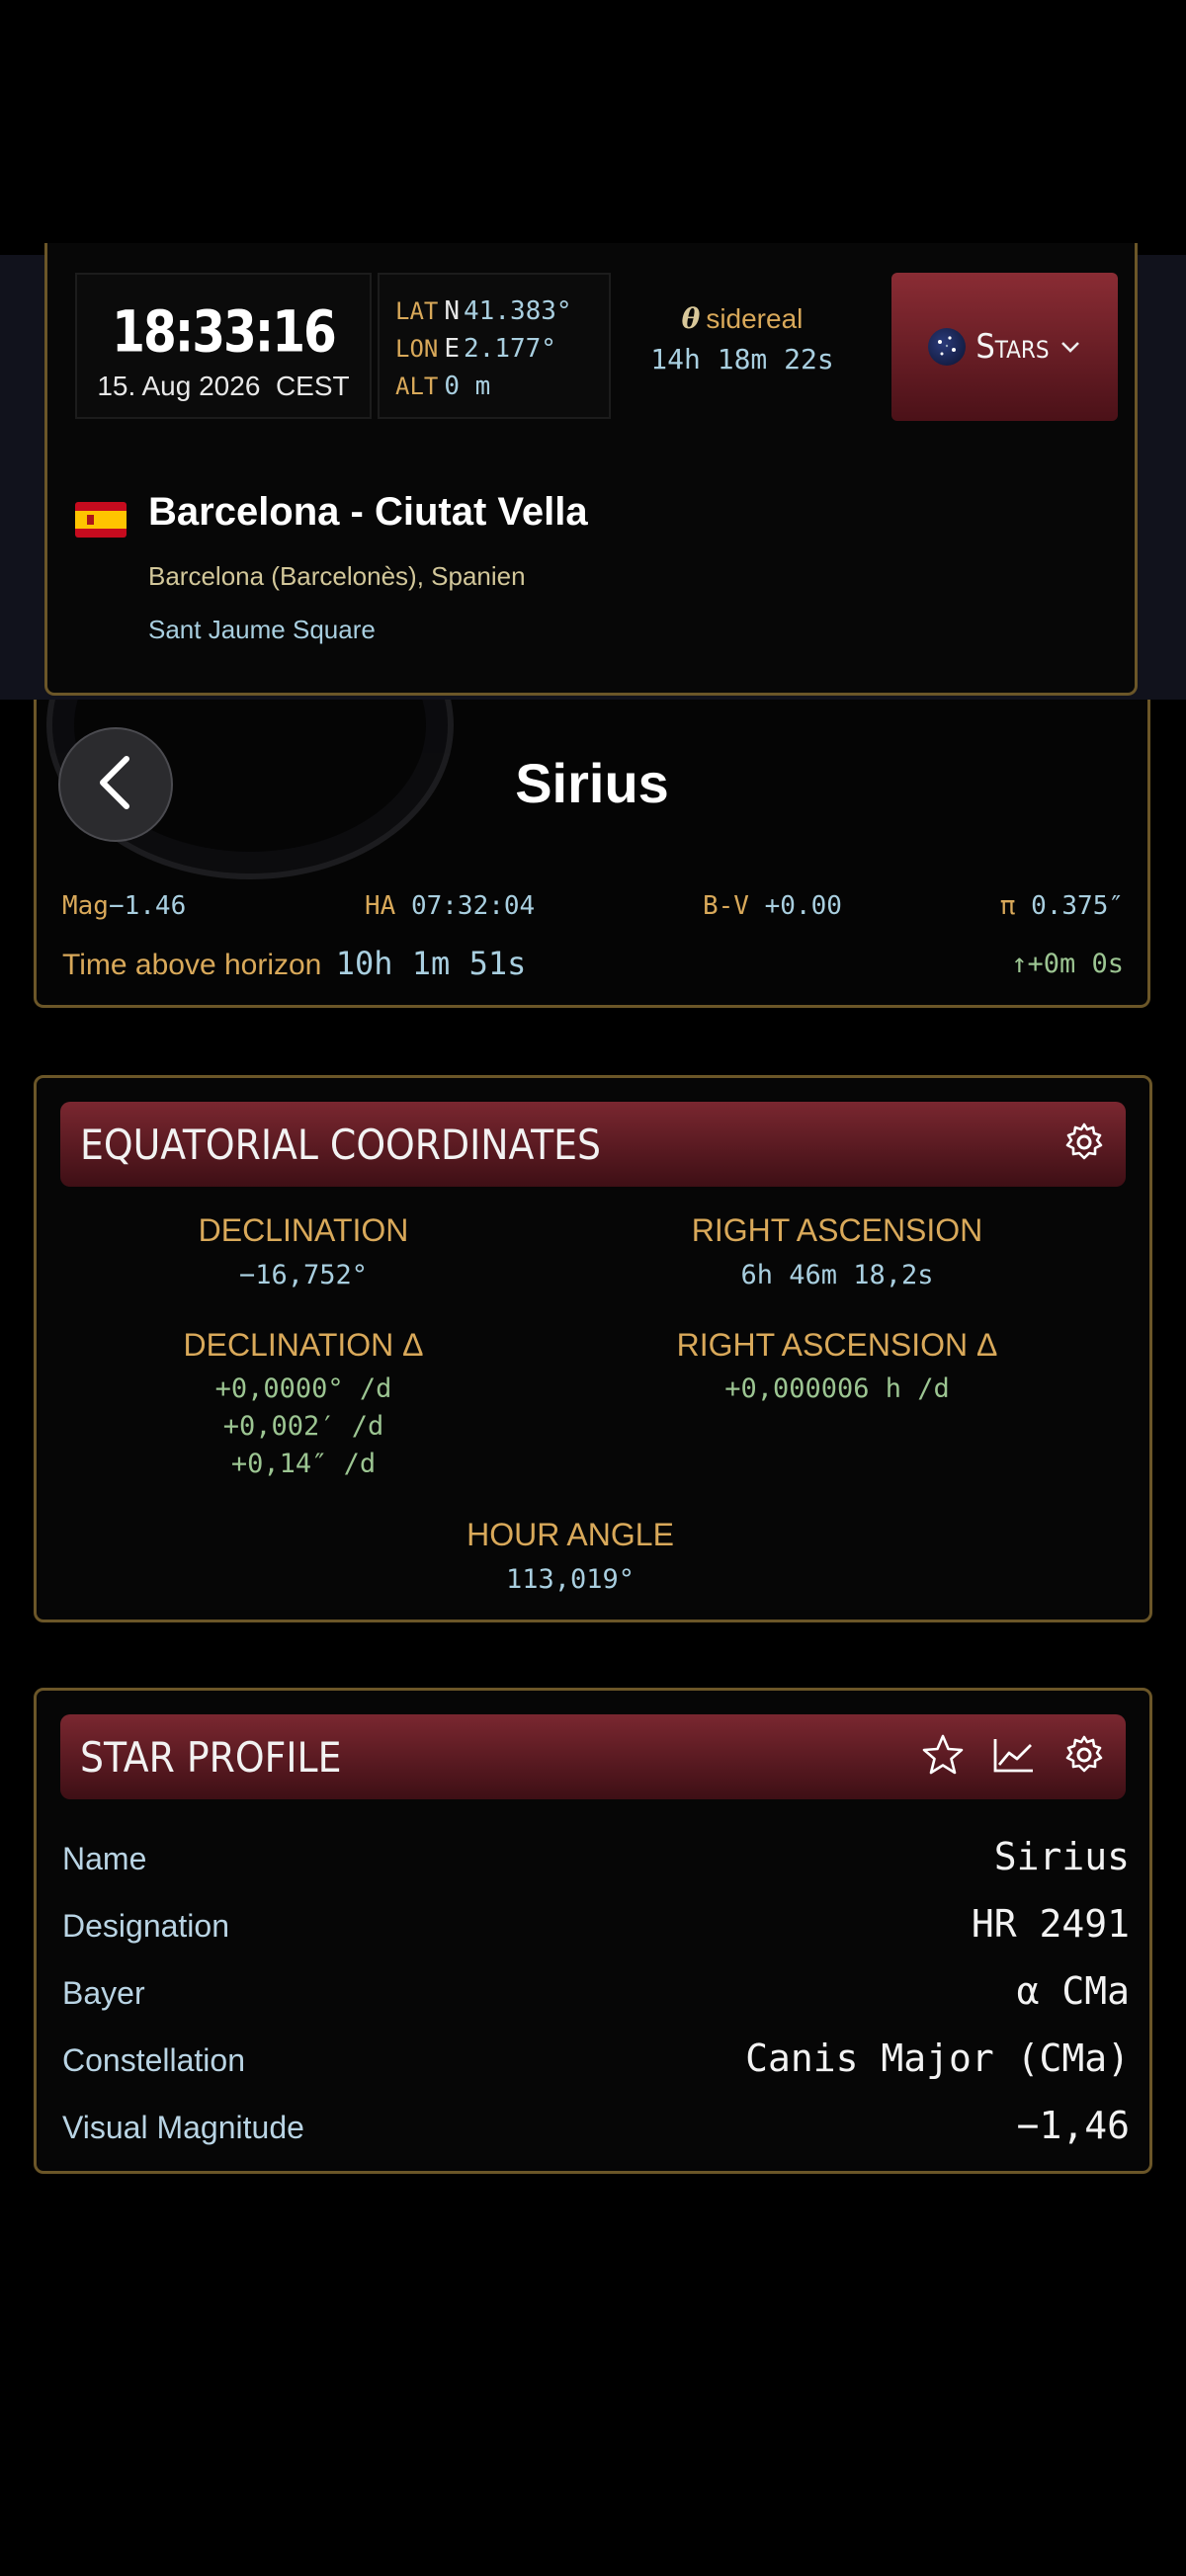  What do you see at coordinates (510, 349) in the screenshot?
I see `lon-value: 2.177°` at bounding box center [510, 349].